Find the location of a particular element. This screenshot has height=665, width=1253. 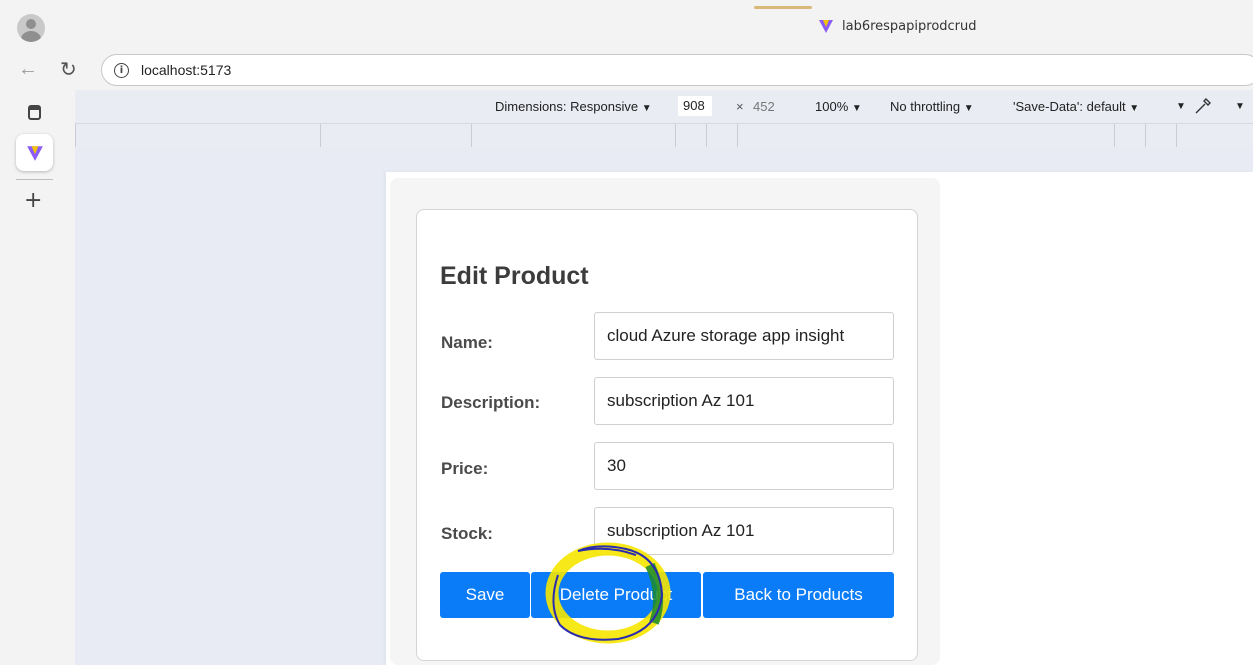

description-label: Description: is located at coordinates (491, 402).